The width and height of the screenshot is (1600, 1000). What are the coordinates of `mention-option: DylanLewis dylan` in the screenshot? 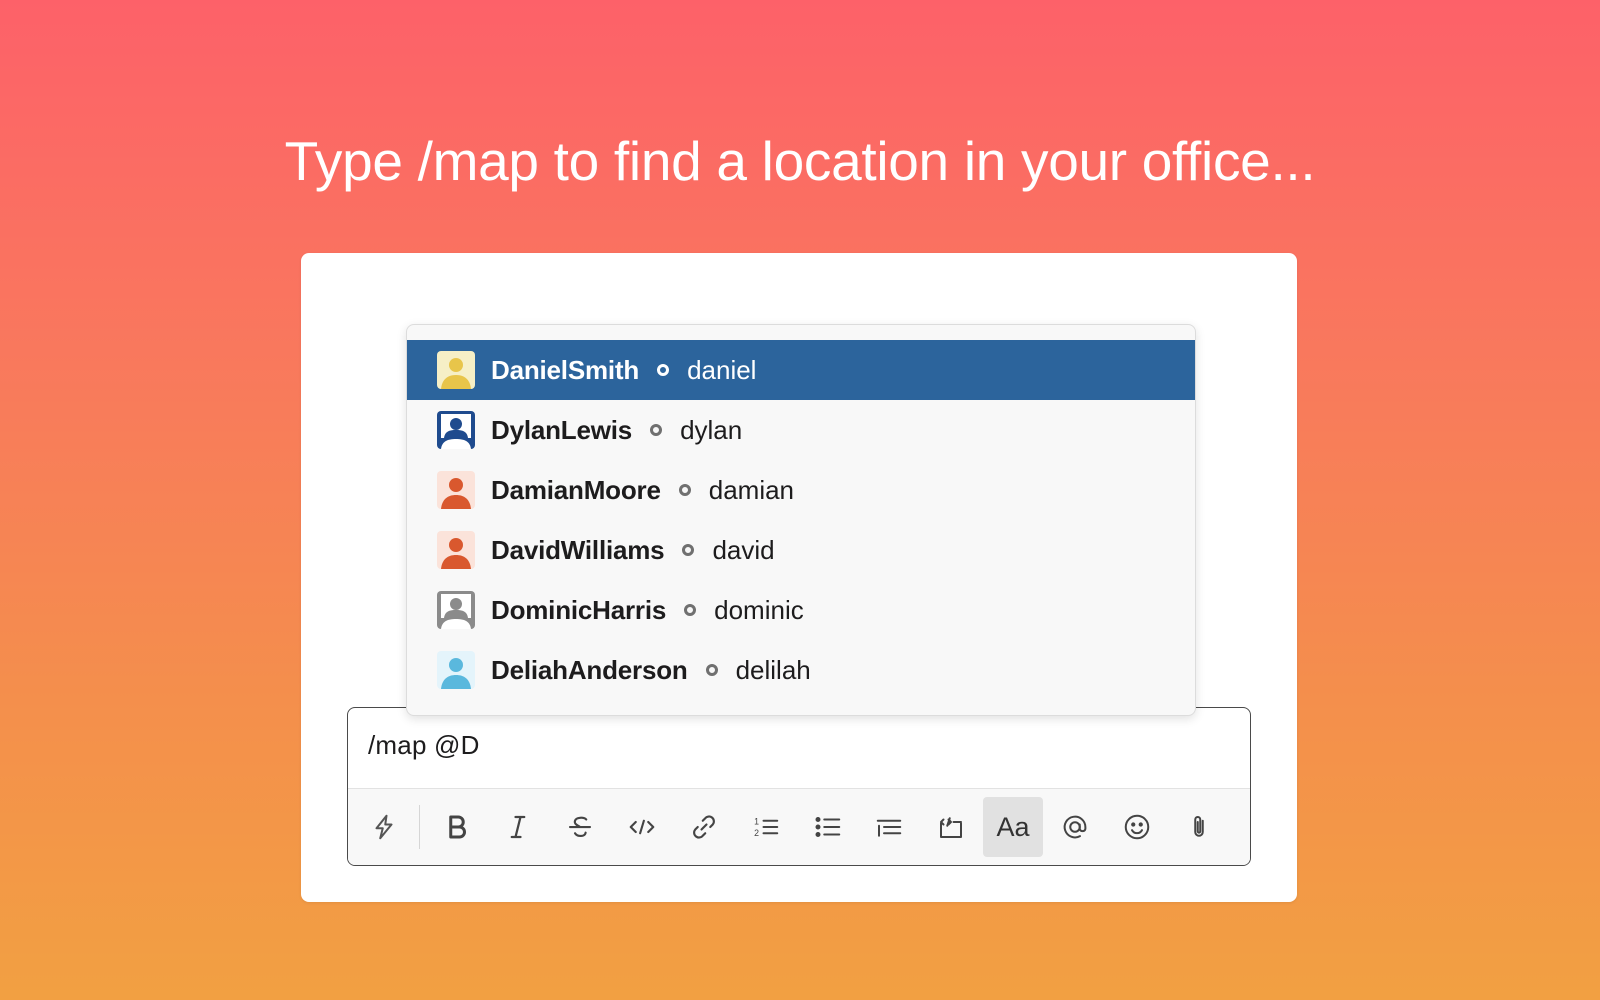 It's located at (801, 430).